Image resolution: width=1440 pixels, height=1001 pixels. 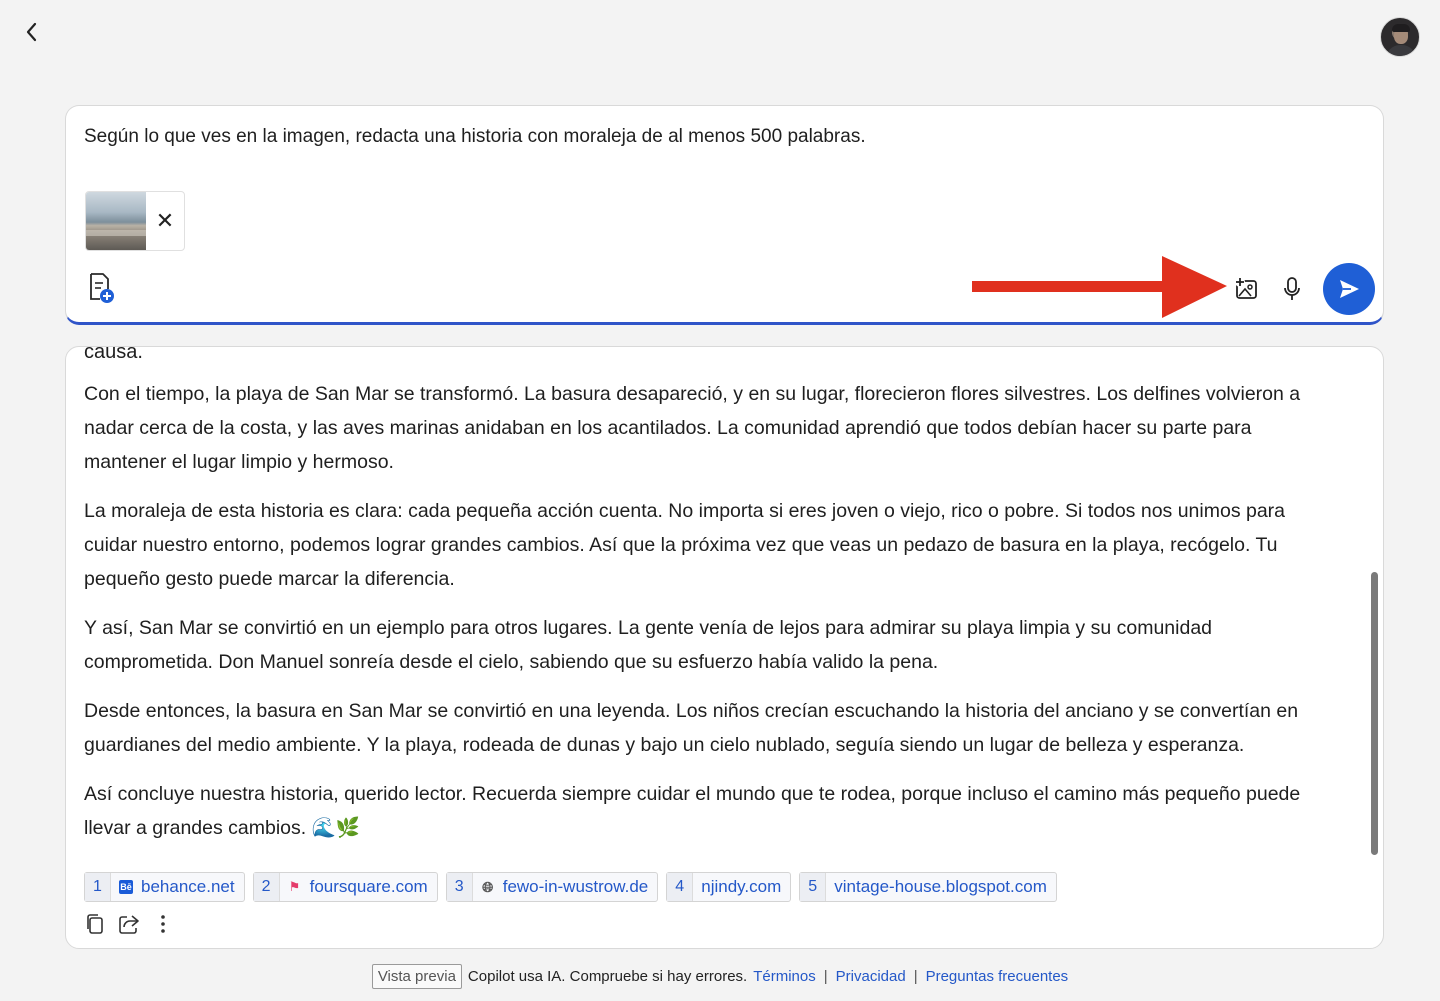 I want to click on share-button, so click(x=129, y=924).